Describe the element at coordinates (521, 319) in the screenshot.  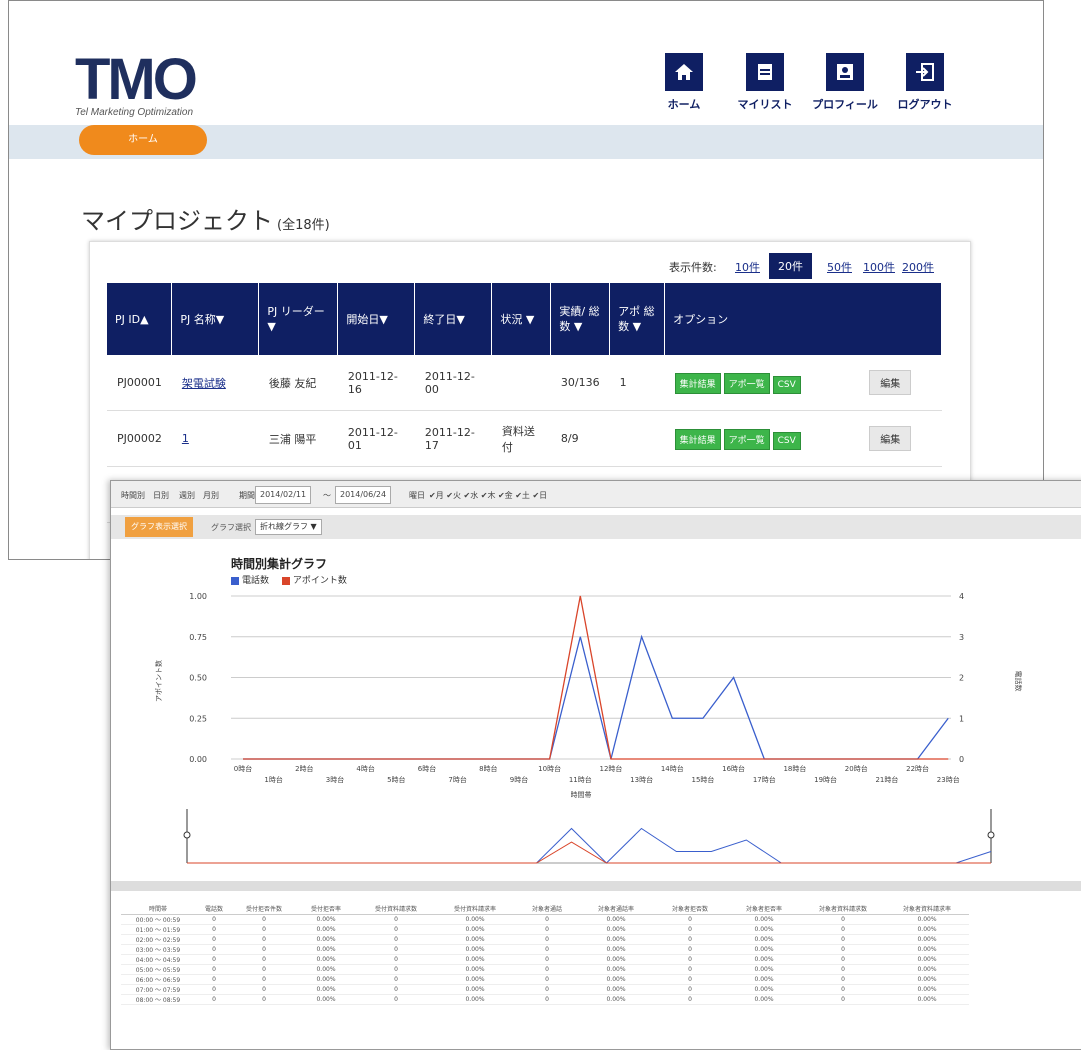
I see `col-status: 状況 ▼` at that location.